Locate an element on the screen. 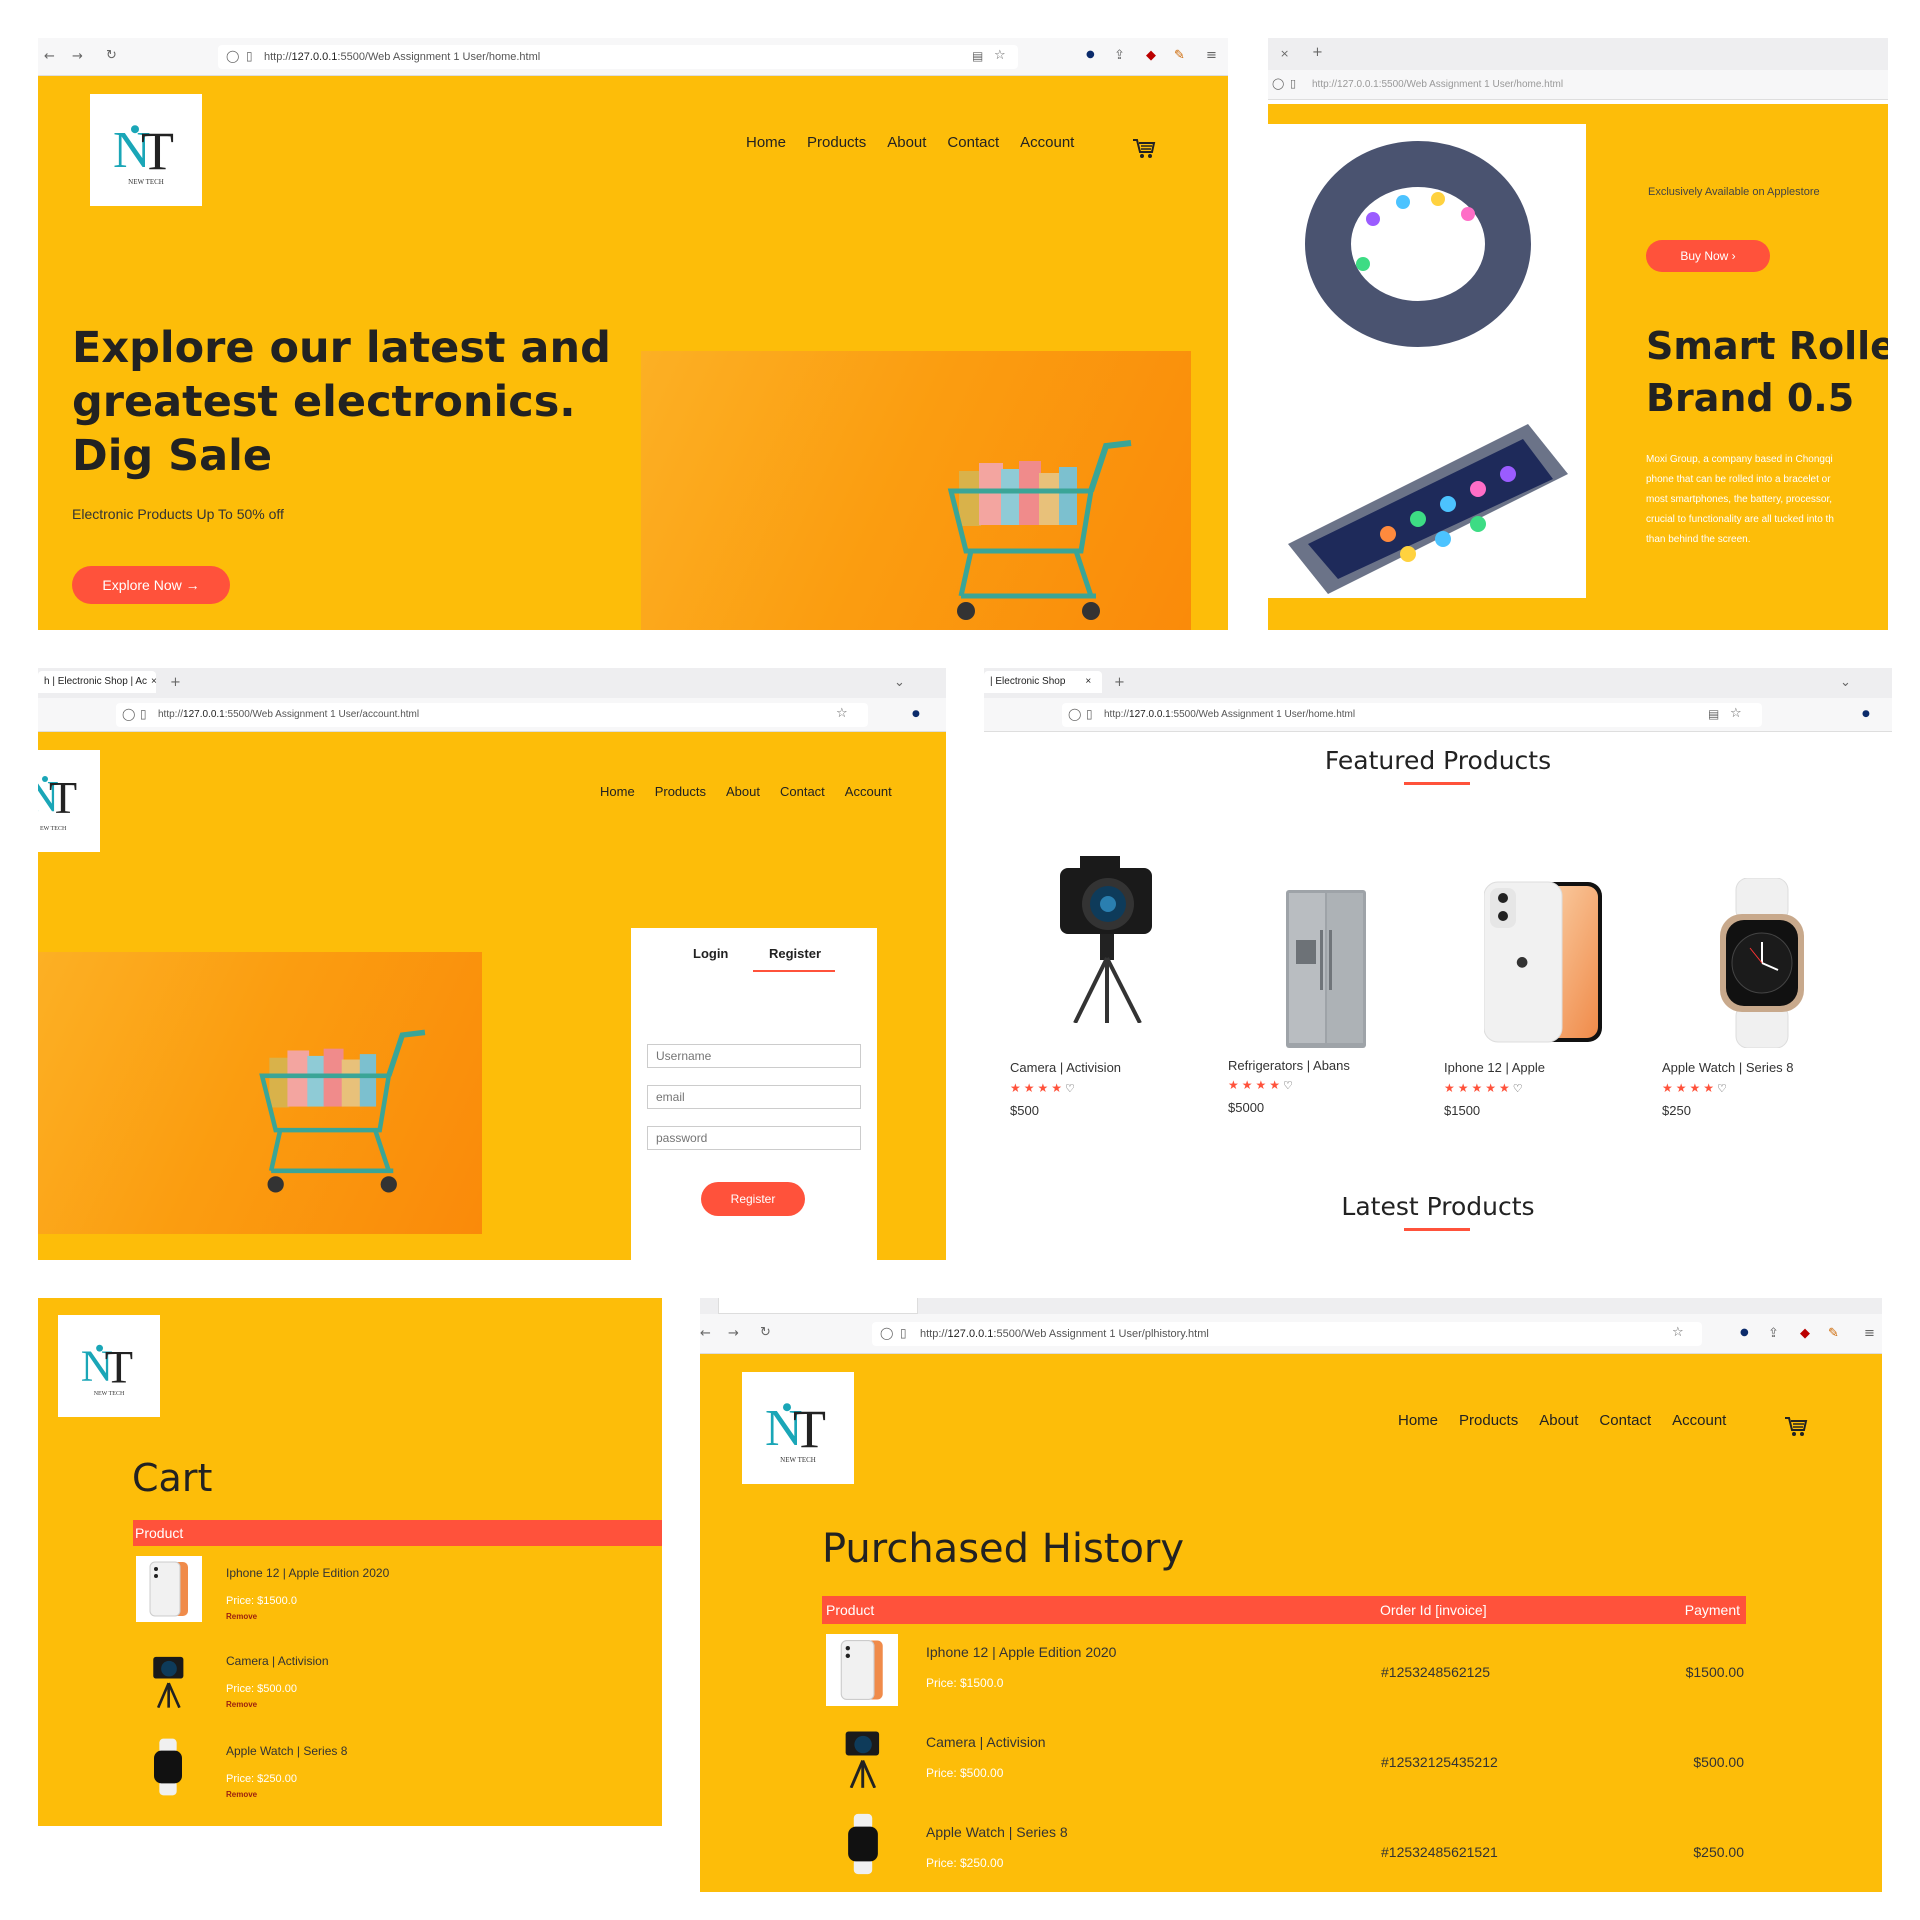 This screenshot has height=1920, width=1920. history-order-id: #12532485621521 is located at coordinates (1439, 1852).